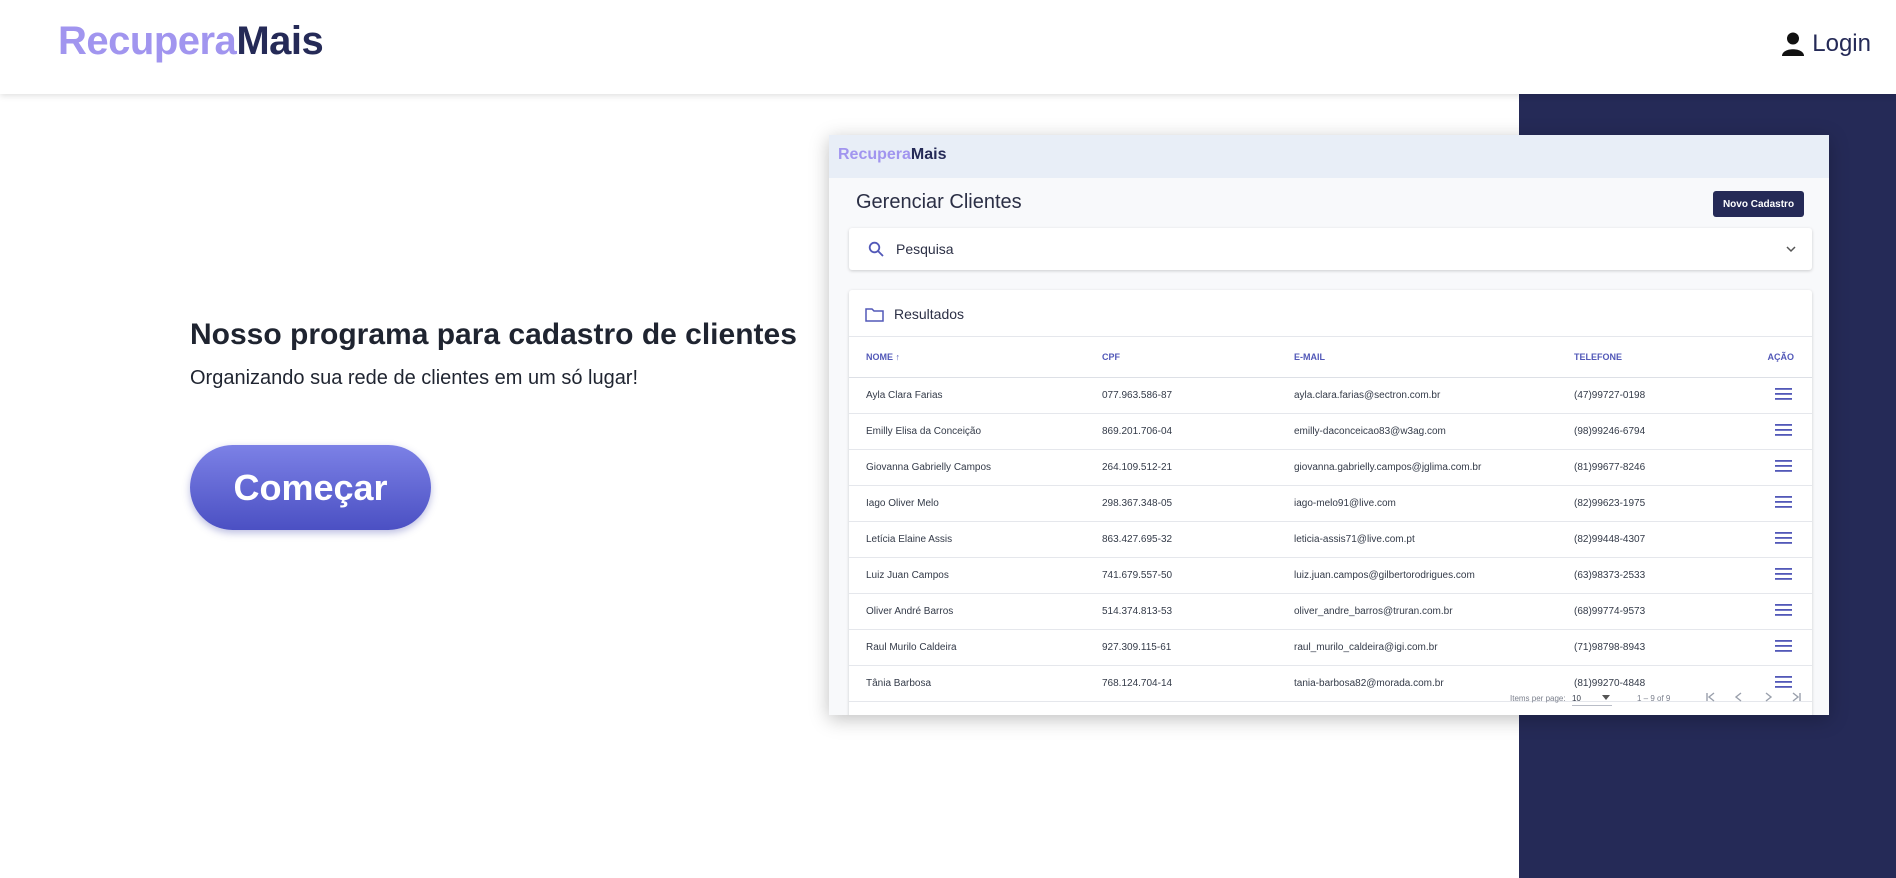  I want to click on brand-part1: Recupera, so click(147, 41).